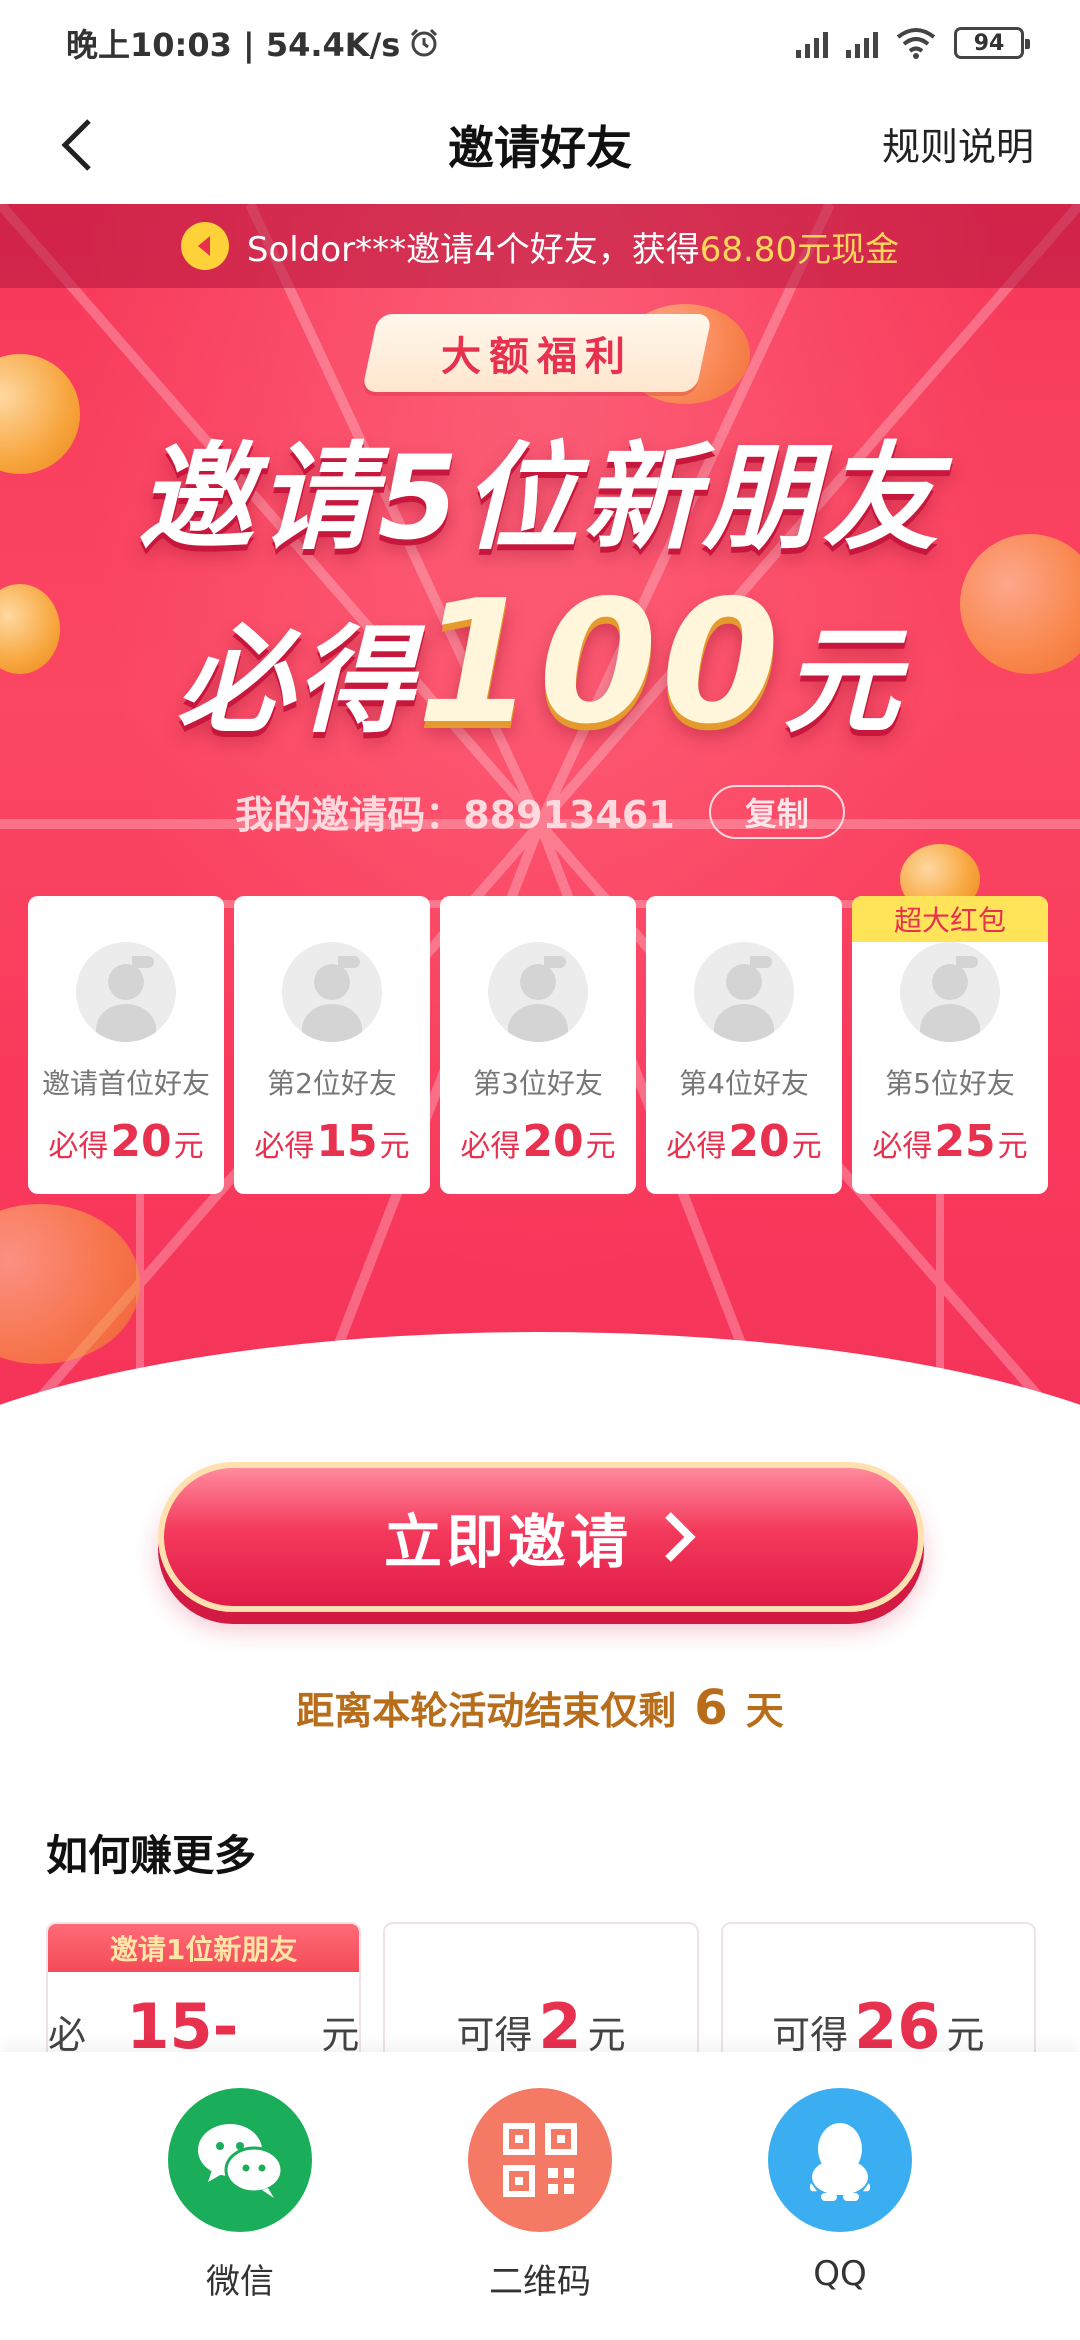 The image size is (1080, 2340). I want to click on share-bar: 微信 二维码 QQ, so click(540, 2196).